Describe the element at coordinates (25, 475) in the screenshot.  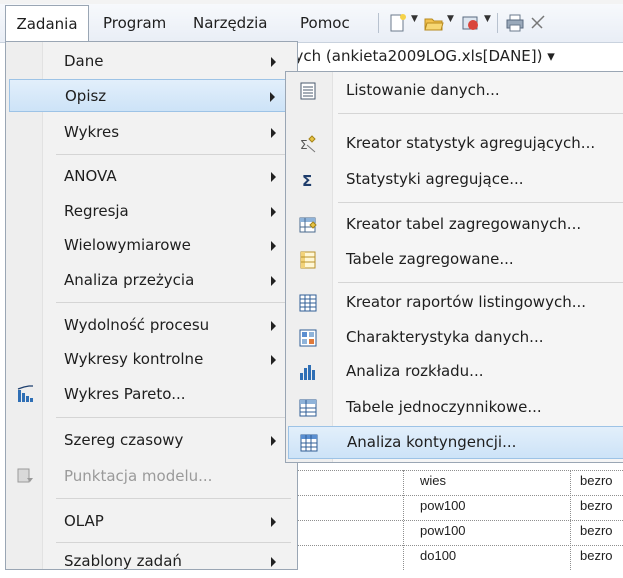
I see `model-scoring-icon` at that location.